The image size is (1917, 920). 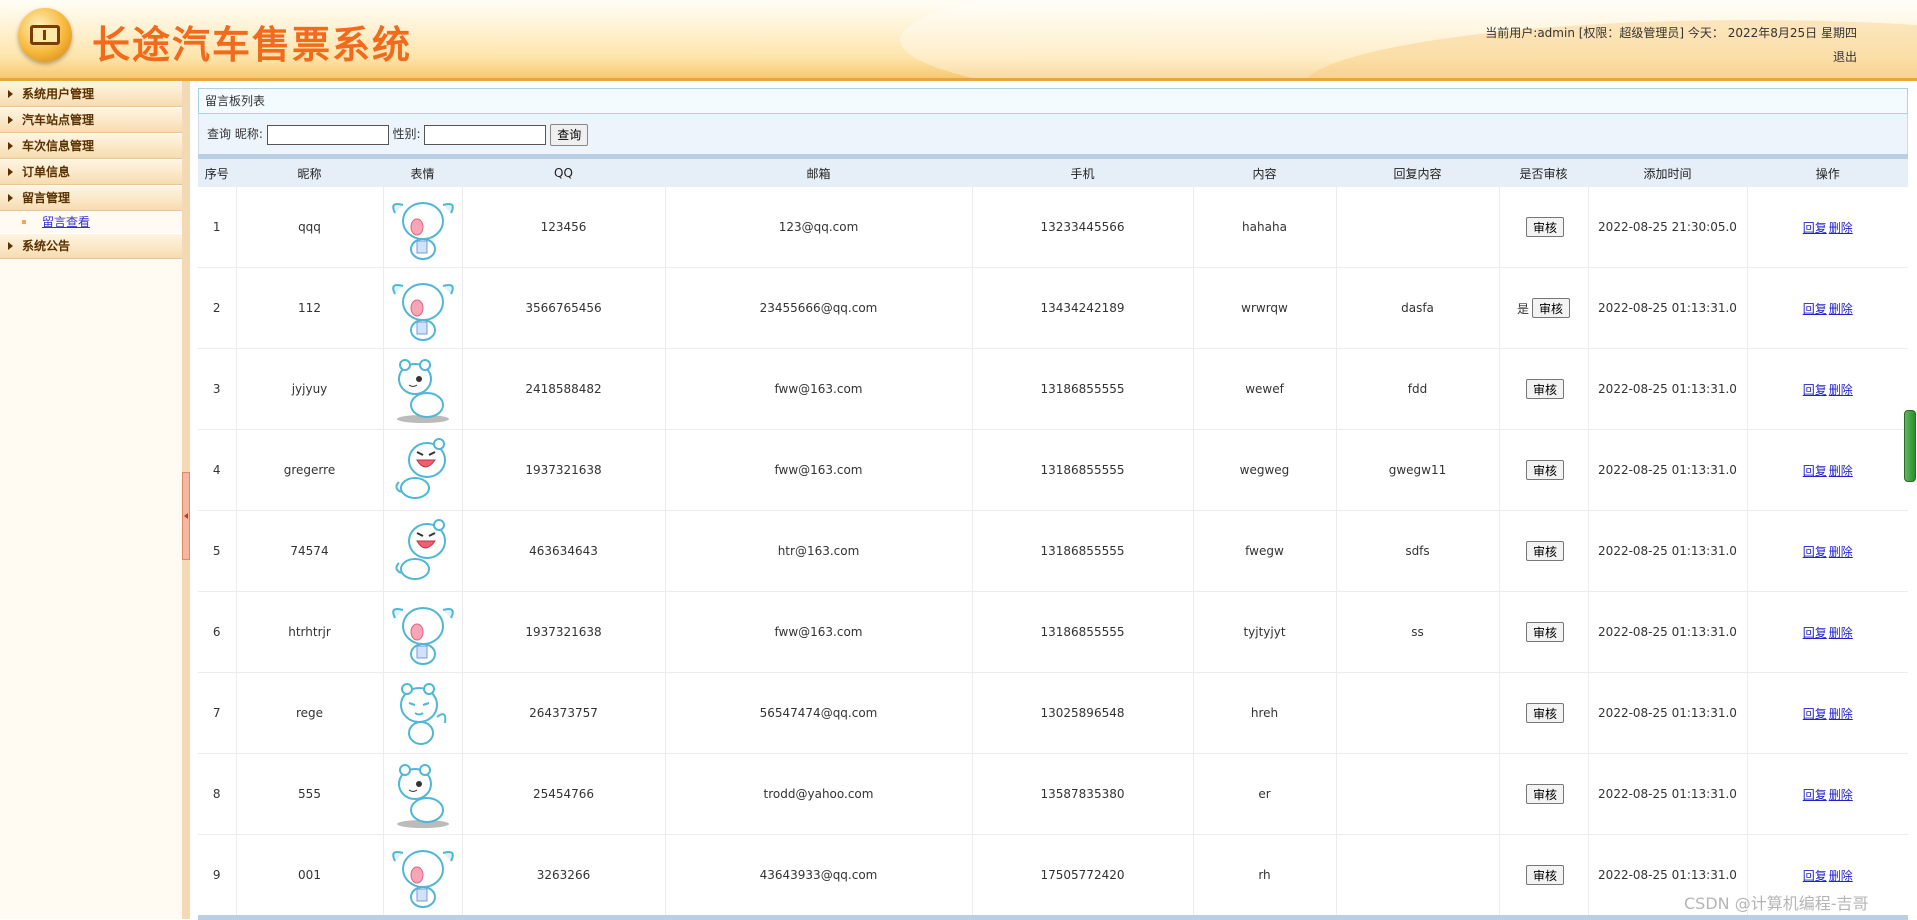 What do you see at coordinates (66, 222) in the screenshot?
I see `view-messages-link: 留言查看` at bounding box center [66, 222].